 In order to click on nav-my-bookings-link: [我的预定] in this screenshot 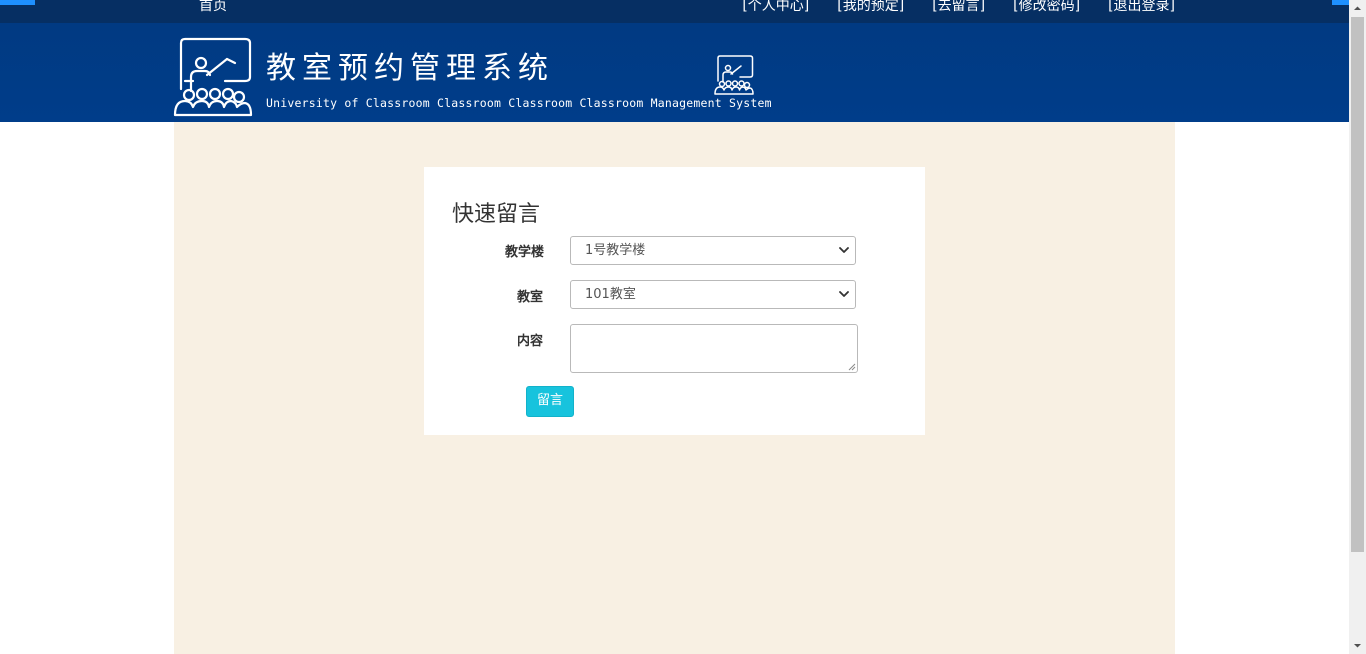, I will do `click(870, 7)`.